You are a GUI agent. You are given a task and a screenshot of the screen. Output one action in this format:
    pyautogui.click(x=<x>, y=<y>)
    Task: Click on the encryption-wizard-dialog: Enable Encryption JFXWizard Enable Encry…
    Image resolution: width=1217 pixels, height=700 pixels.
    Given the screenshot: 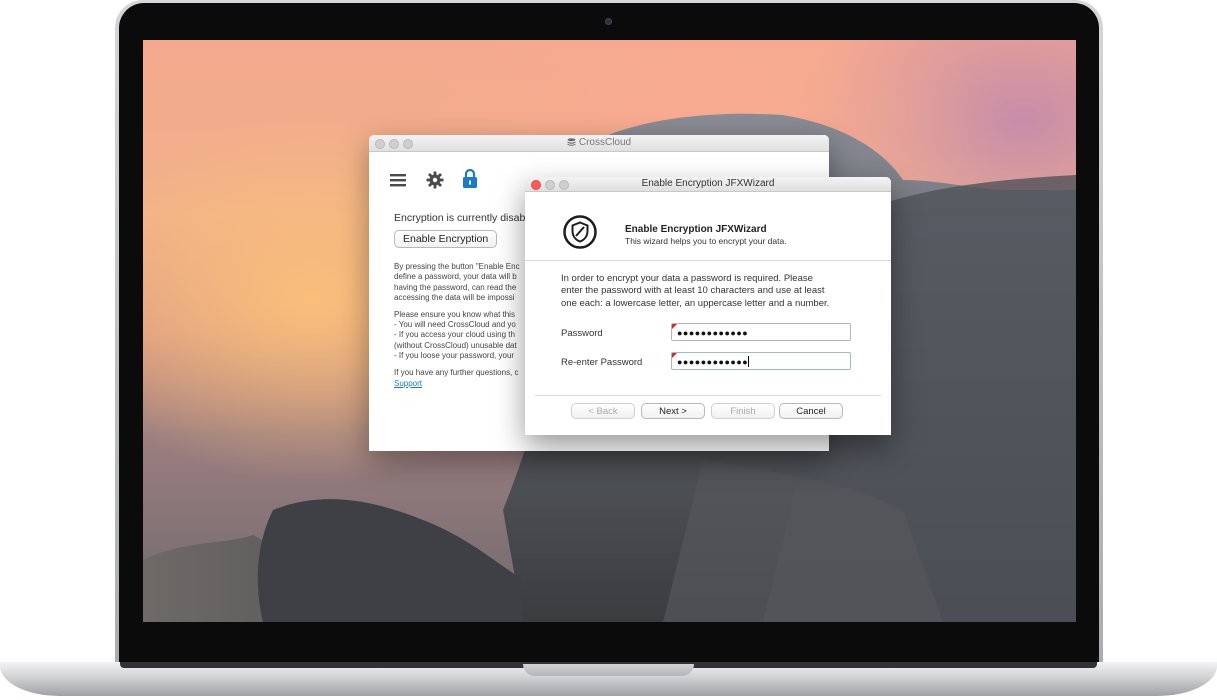 What is the action you would take?
    pyautogui.click(x=708, y=306)
    